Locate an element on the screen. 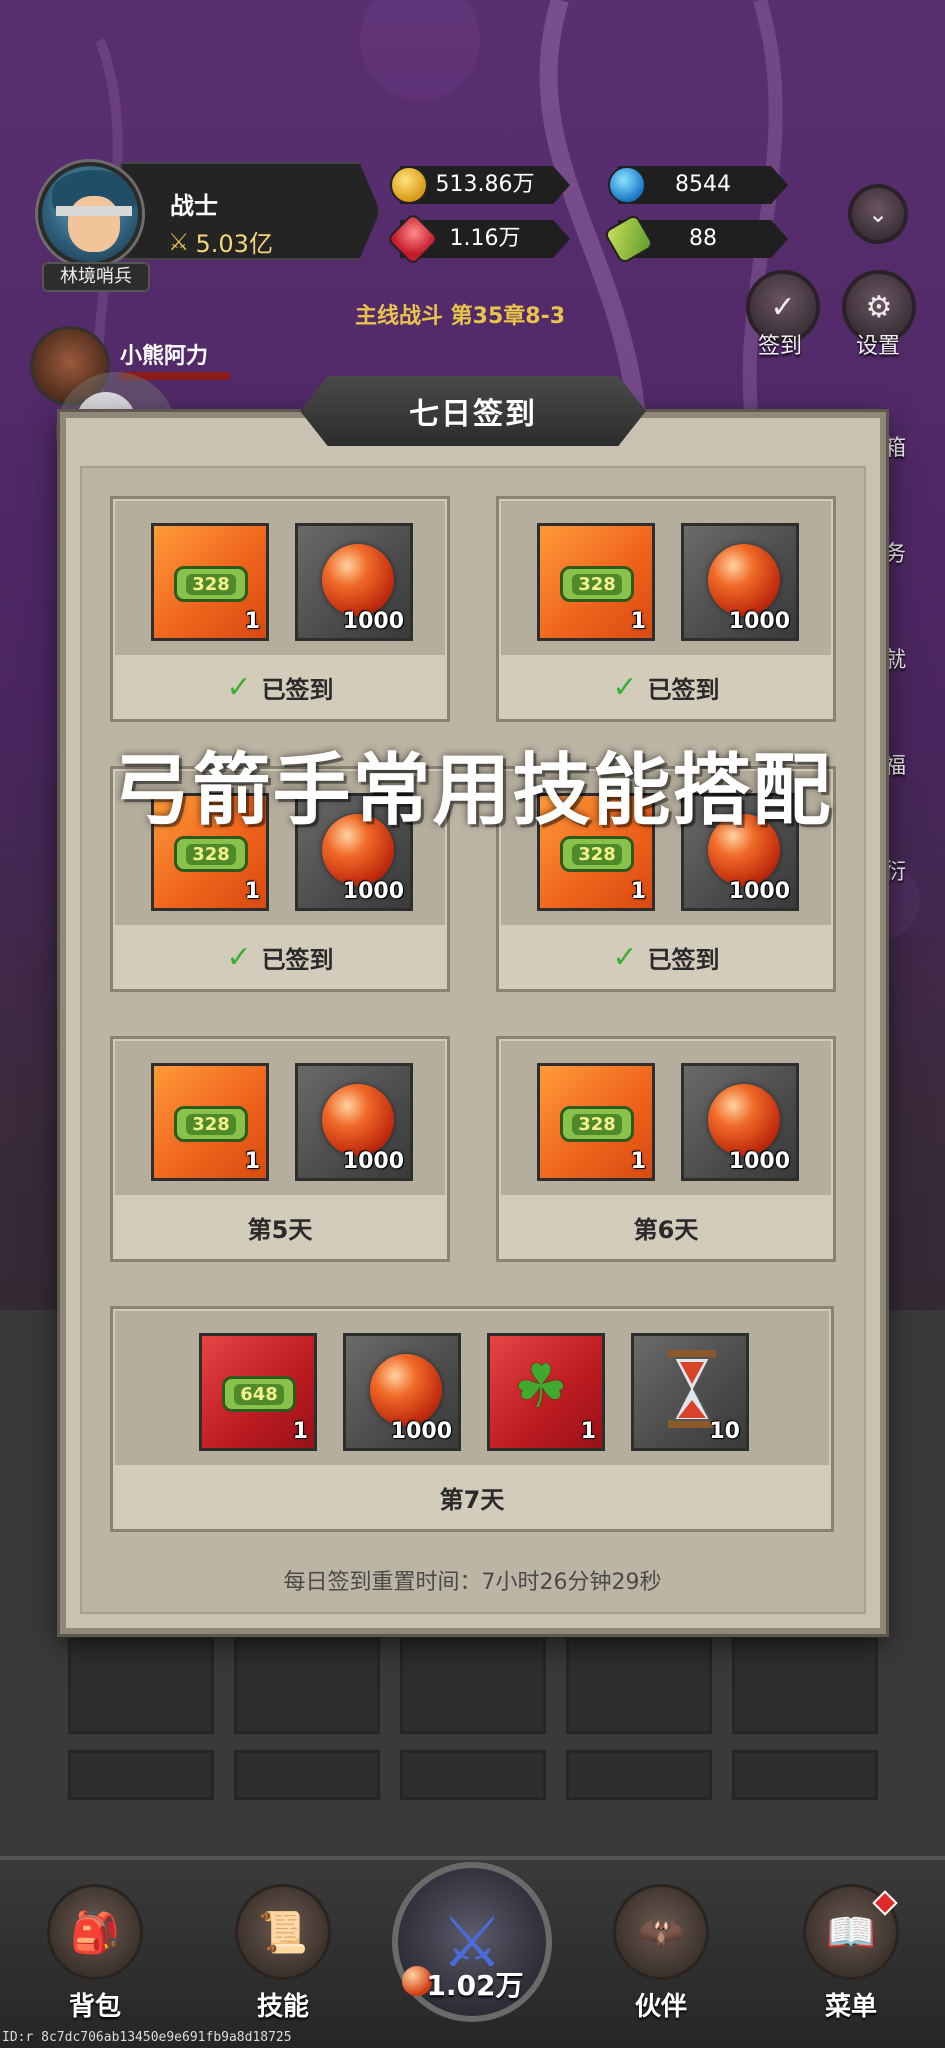 Image resolution: width=945 pixels, height=2048 pixels. day-label-text: 第7天 is located at coordinates (472, 1499).